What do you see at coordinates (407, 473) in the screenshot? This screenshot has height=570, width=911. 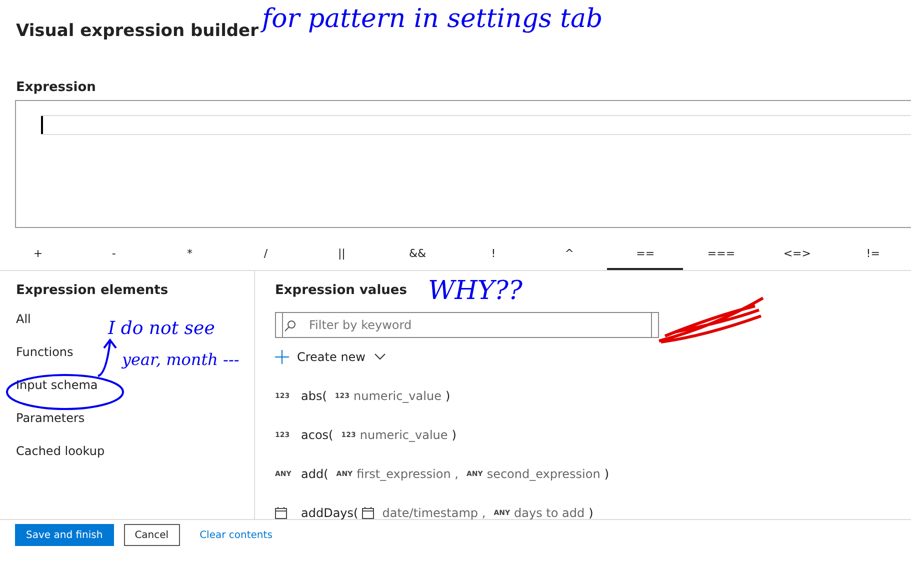 I see `argument-name: first_expression ,` at bounding box center [407, 473].